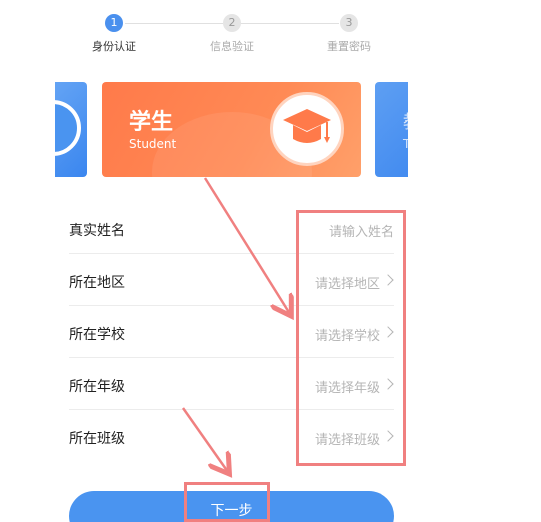  What do you see at coordinates (351, 338) in the screenshot?
I see `annotation-box-fields` at bounding box center [351, 338].